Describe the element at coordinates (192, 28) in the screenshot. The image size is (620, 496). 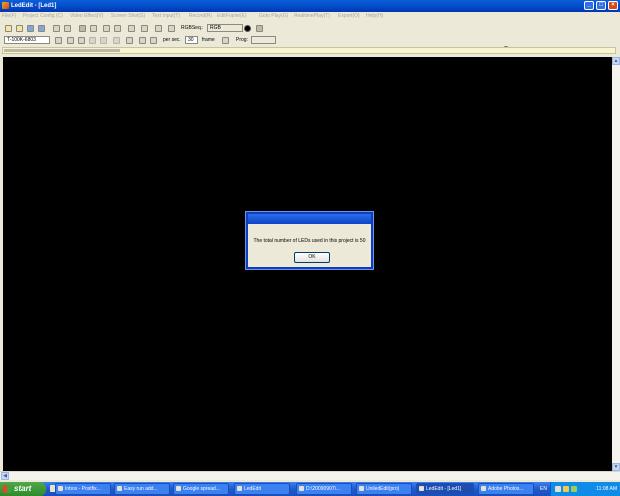
I see `rgbseq-label: RGBSeq.:` at that location.